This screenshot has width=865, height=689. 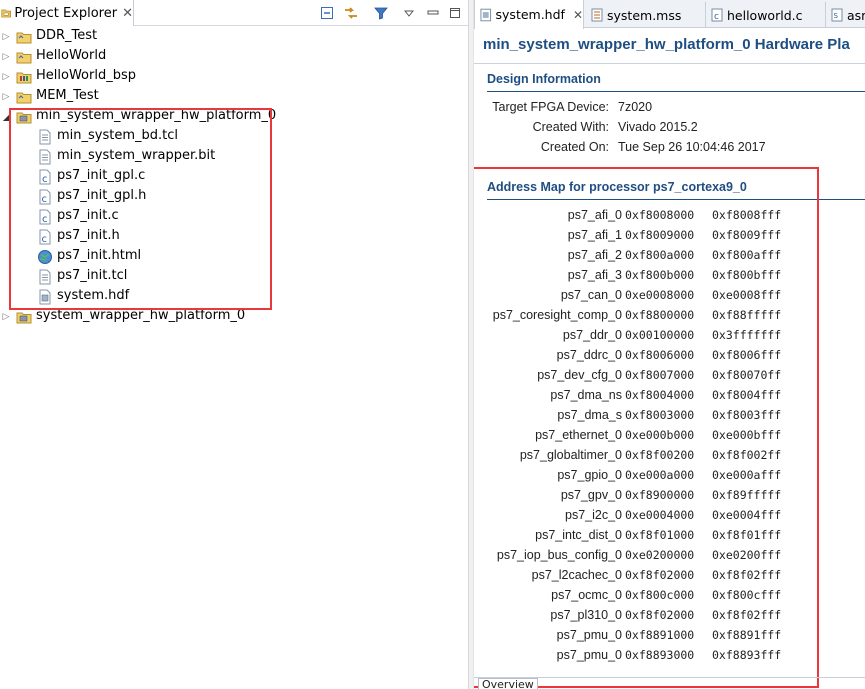 I want to click on tab-label: system.hdf, so click(x=530, y=14).